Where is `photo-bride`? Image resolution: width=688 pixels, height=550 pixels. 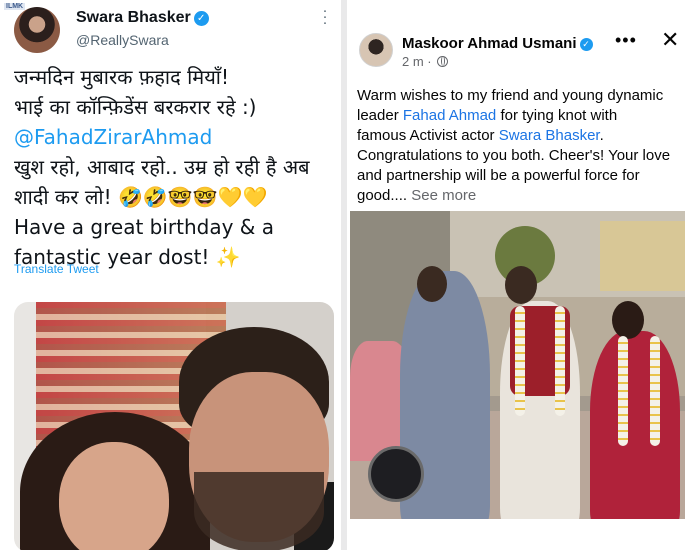
photo-bride is located at coordinates (635, 425).